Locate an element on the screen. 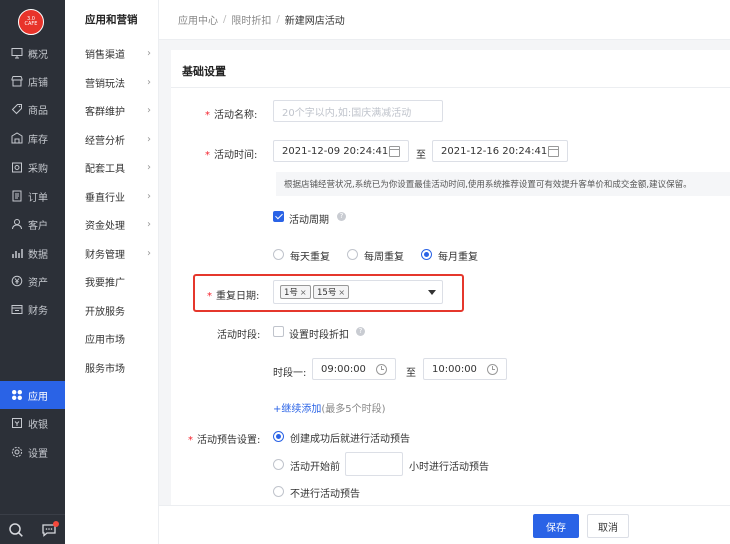 The image size is (730, 544). radio-weekly is located at coordinates (352, 254).